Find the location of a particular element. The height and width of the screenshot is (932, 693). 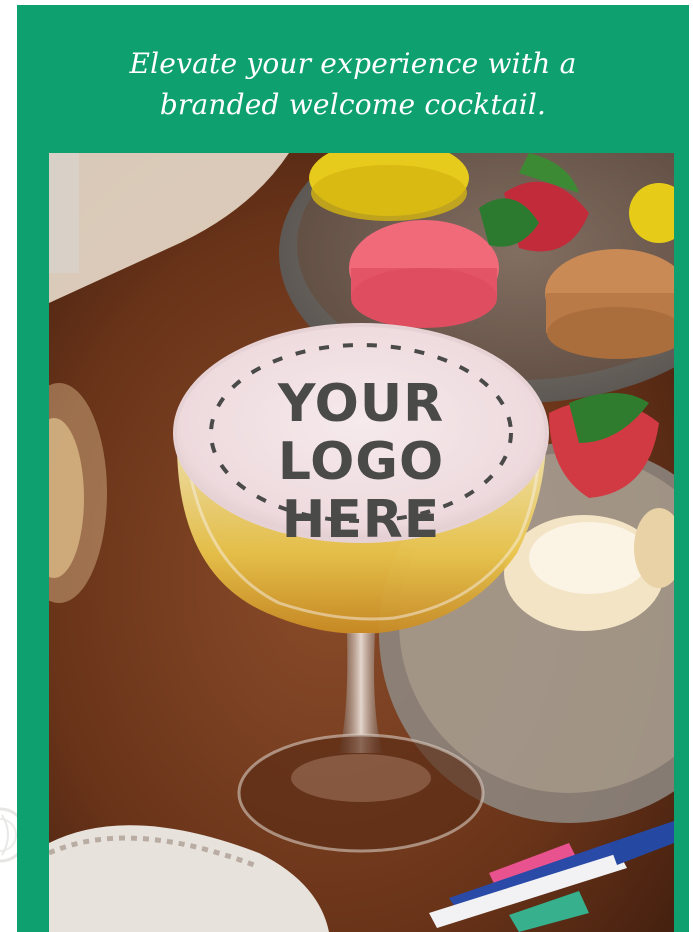

glass-edge-left is located at coordinates (64, 213).